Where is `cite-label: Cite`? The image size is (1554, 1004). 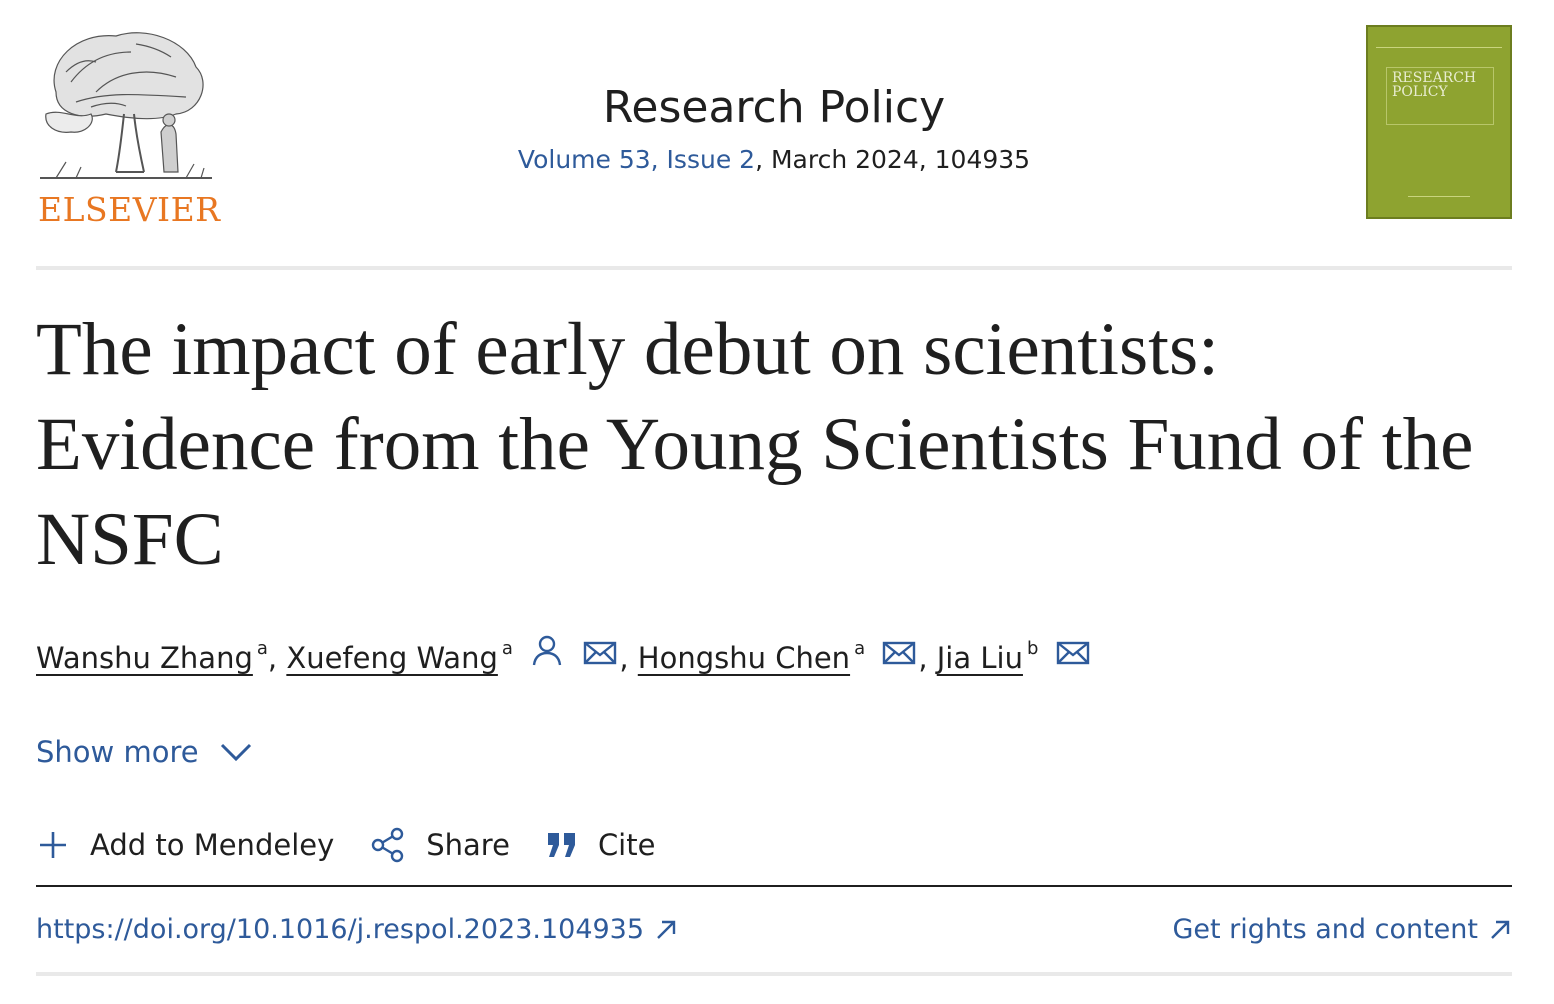 cite-label: Cite is located at coordinates (626, 845).